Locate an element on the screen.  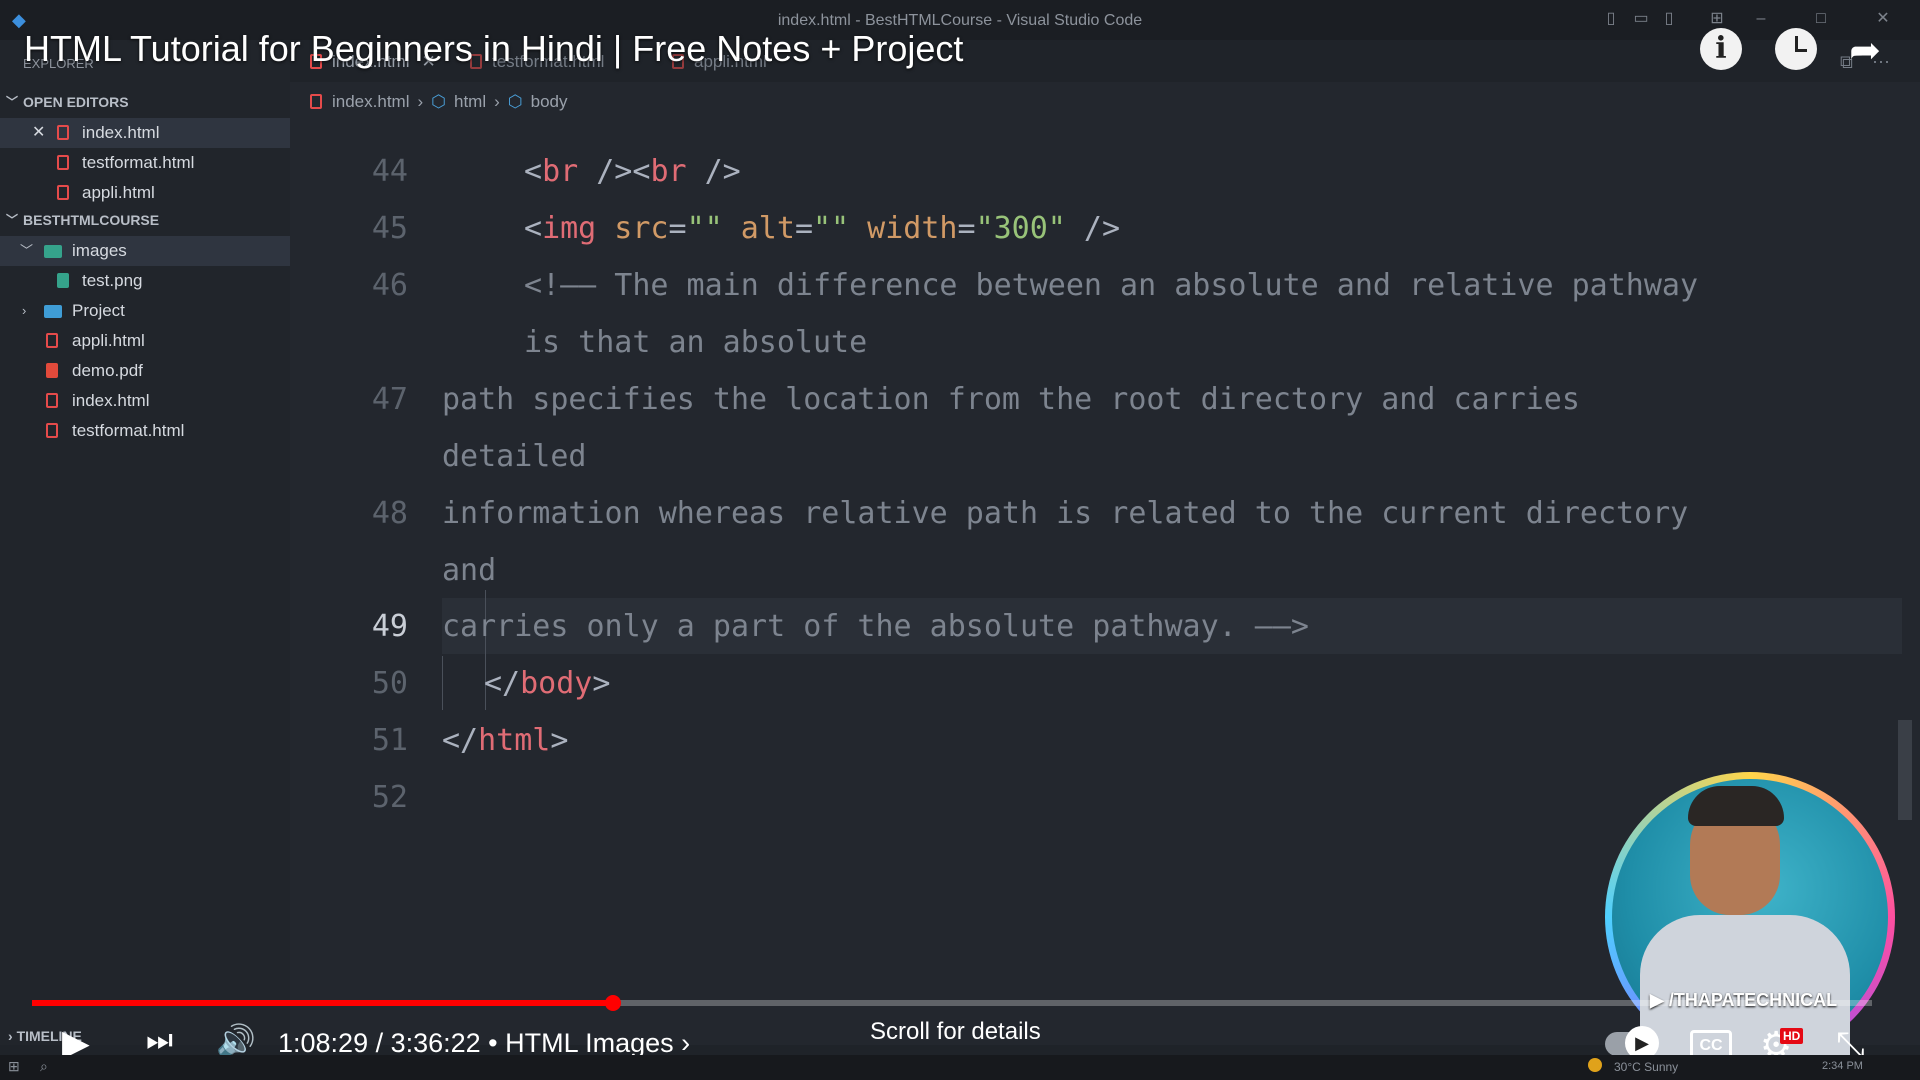
line-number: 44 is located at coordinates (389, 171).